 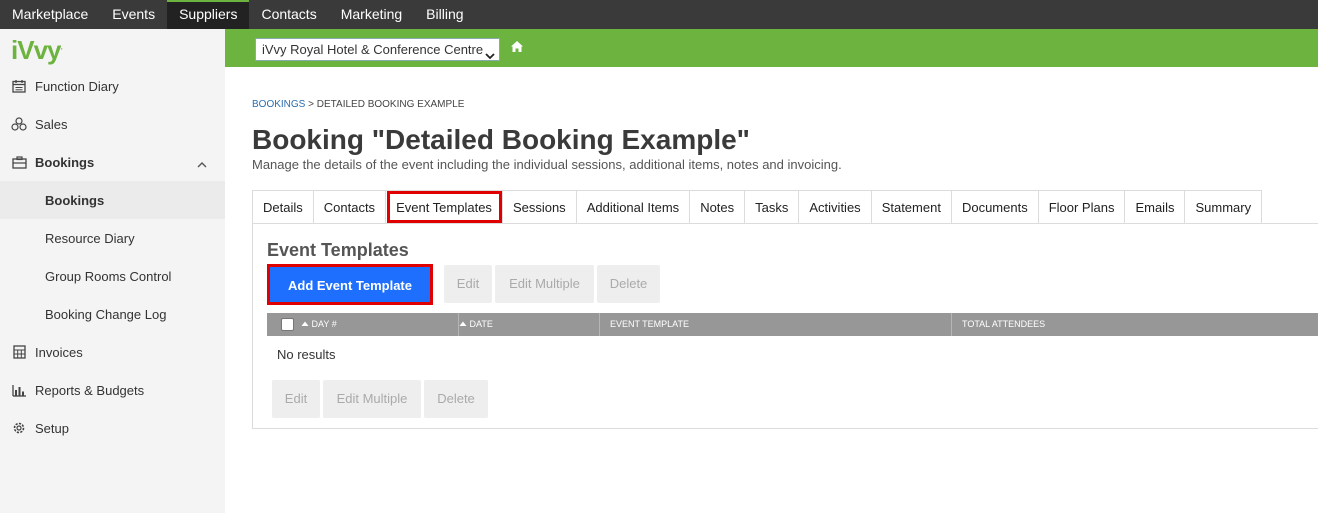 What do you see at coordinates (468, 284) in the screenshot?
I see `edit-button-top: Edit` at bounding box center [468, 284].